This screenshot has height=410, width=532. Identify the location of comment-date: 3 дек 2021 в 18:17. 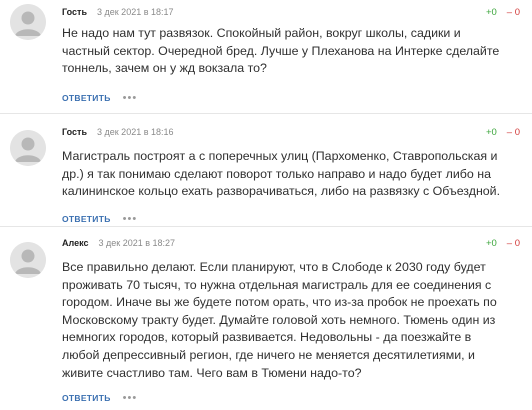
(135, 12).